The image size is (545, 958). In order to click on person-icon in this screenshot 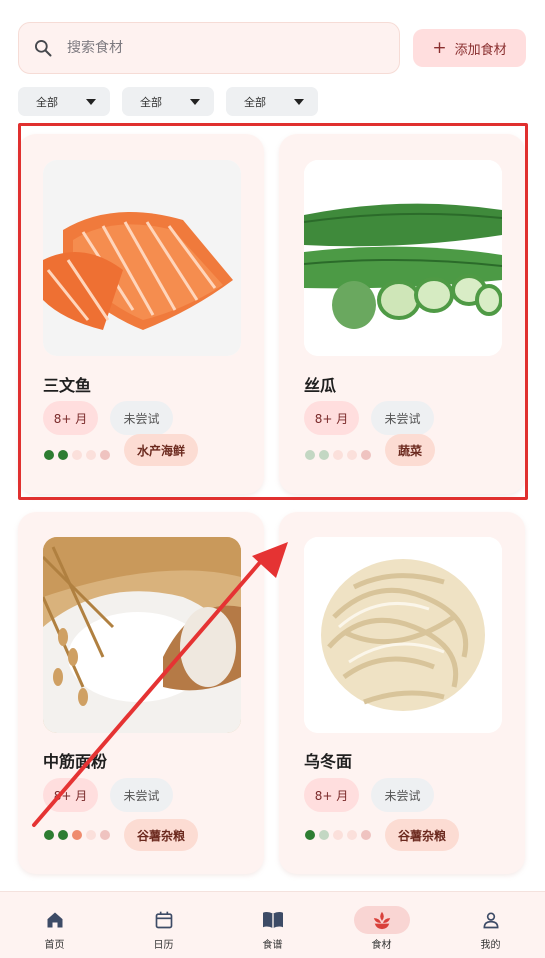, I will do `click(491, 920)`.